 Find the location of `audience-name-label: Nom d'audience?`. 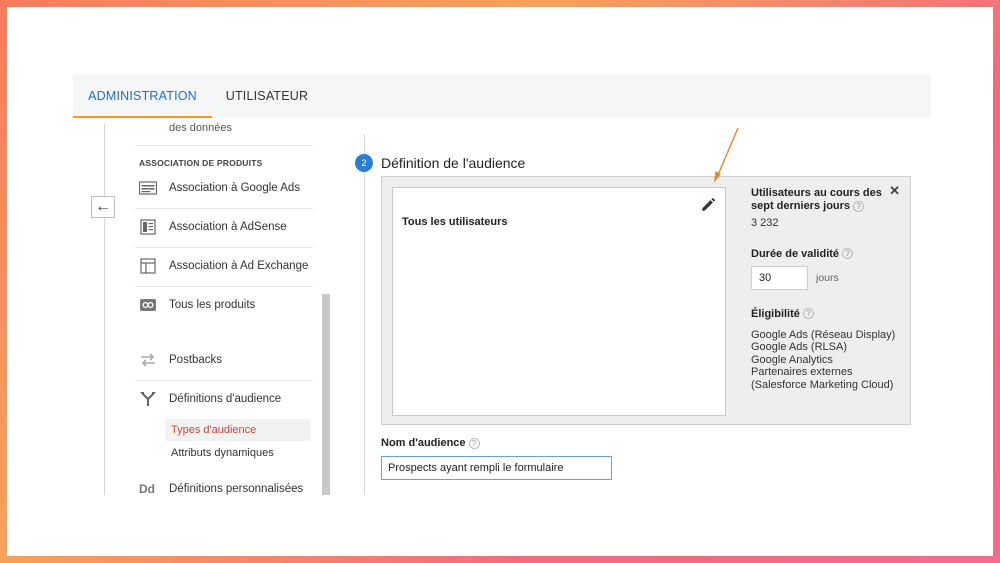

audience-name-label: Nom d'audience? is located at coordinates (430, 443).